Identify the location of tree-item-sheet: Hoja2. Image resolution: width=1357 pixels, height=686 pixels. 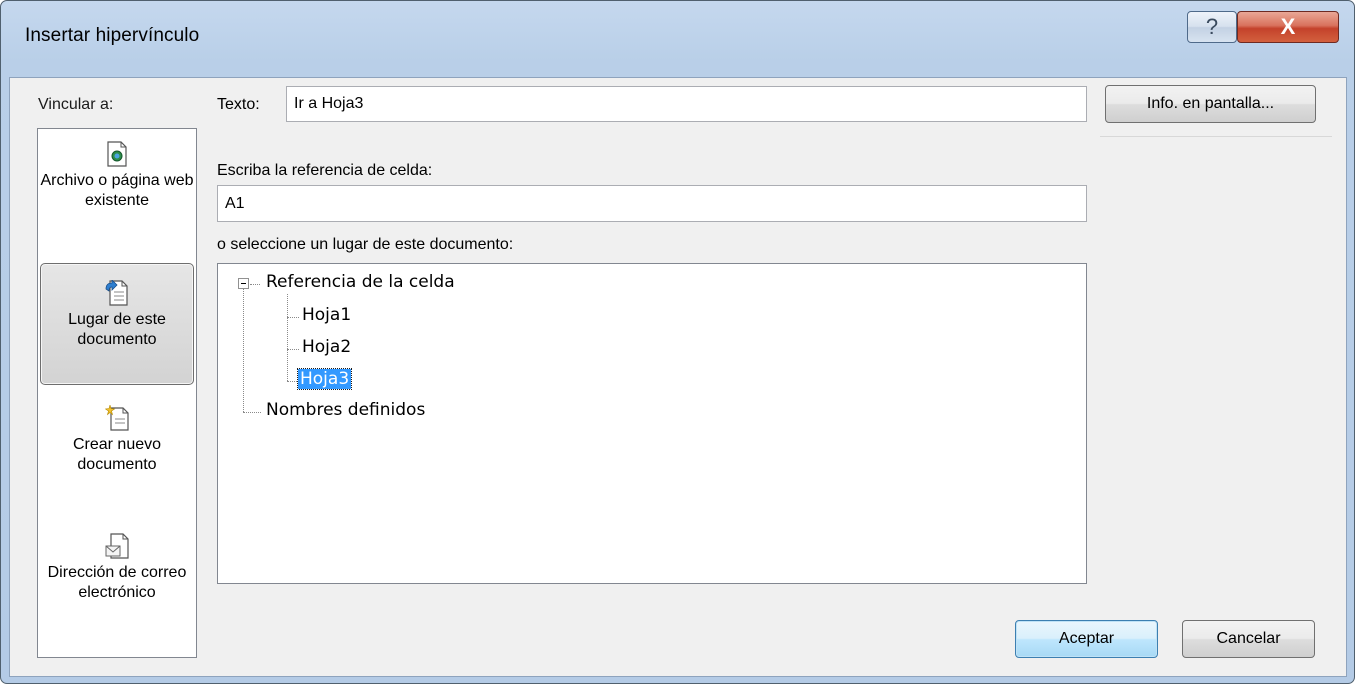
(326, 347).